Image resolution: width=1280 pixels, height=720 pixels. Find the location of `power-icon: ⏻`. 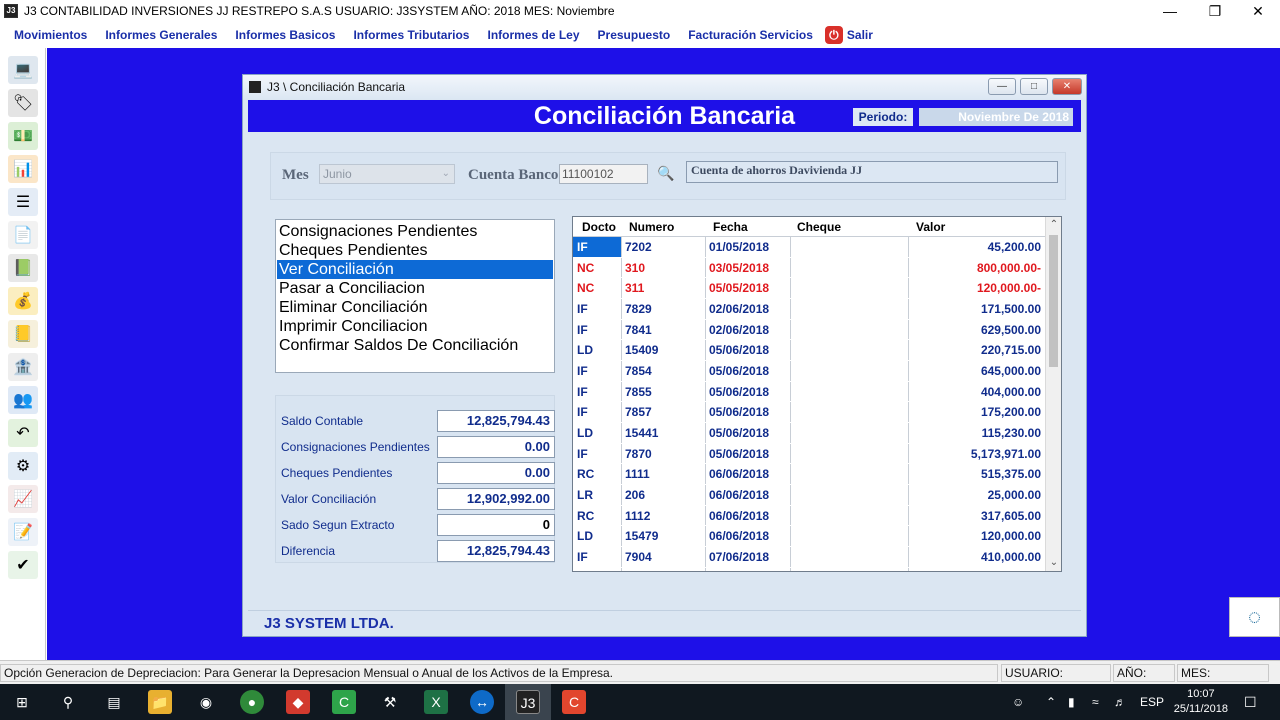

power-icon: ⏻ is located at coordinates (833, 35).